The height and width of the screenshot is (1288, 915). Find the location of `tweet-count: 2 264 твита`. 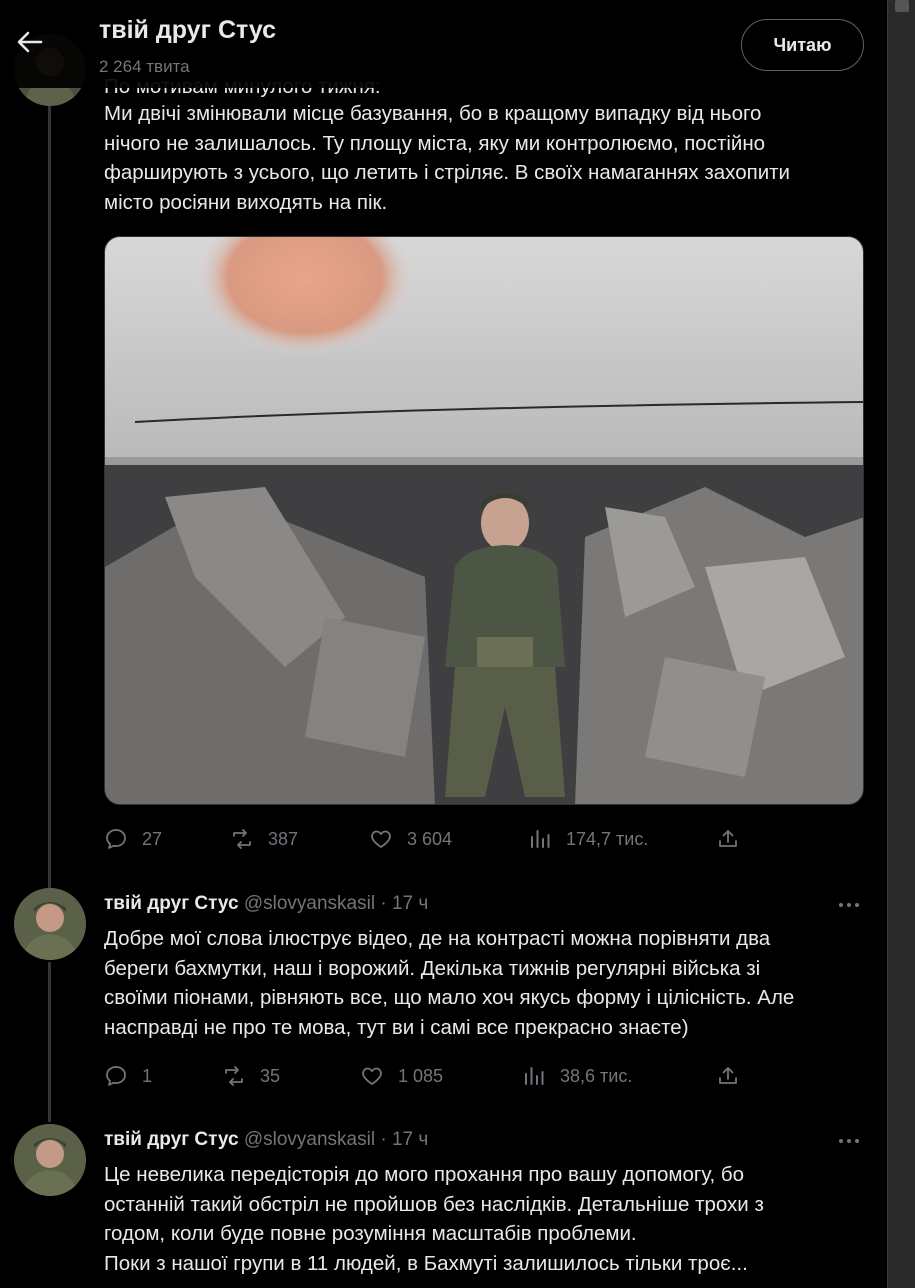

tweet-count: 2 264 твита is located at coordinates (144, 66).